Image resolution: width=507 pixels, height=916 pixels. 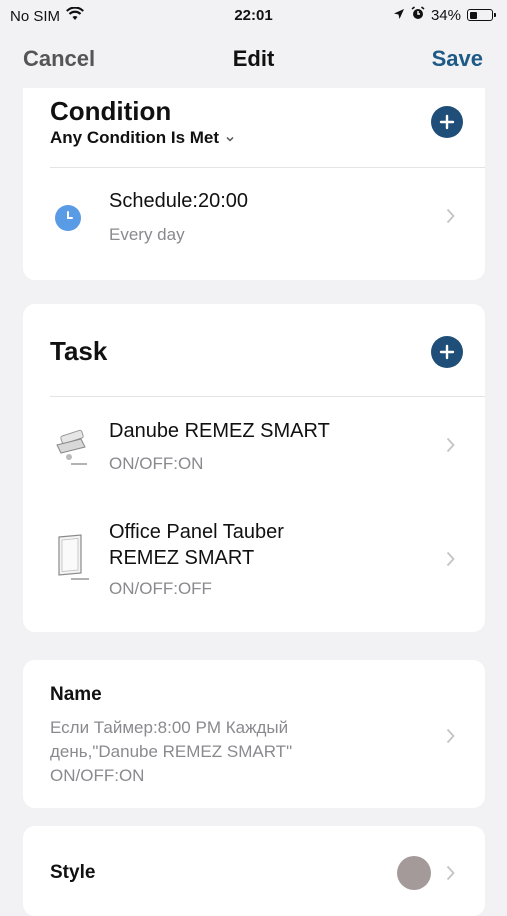 I want to click on task-item-title-line1: Office Panel Tauber, so click(x=196, y=532).